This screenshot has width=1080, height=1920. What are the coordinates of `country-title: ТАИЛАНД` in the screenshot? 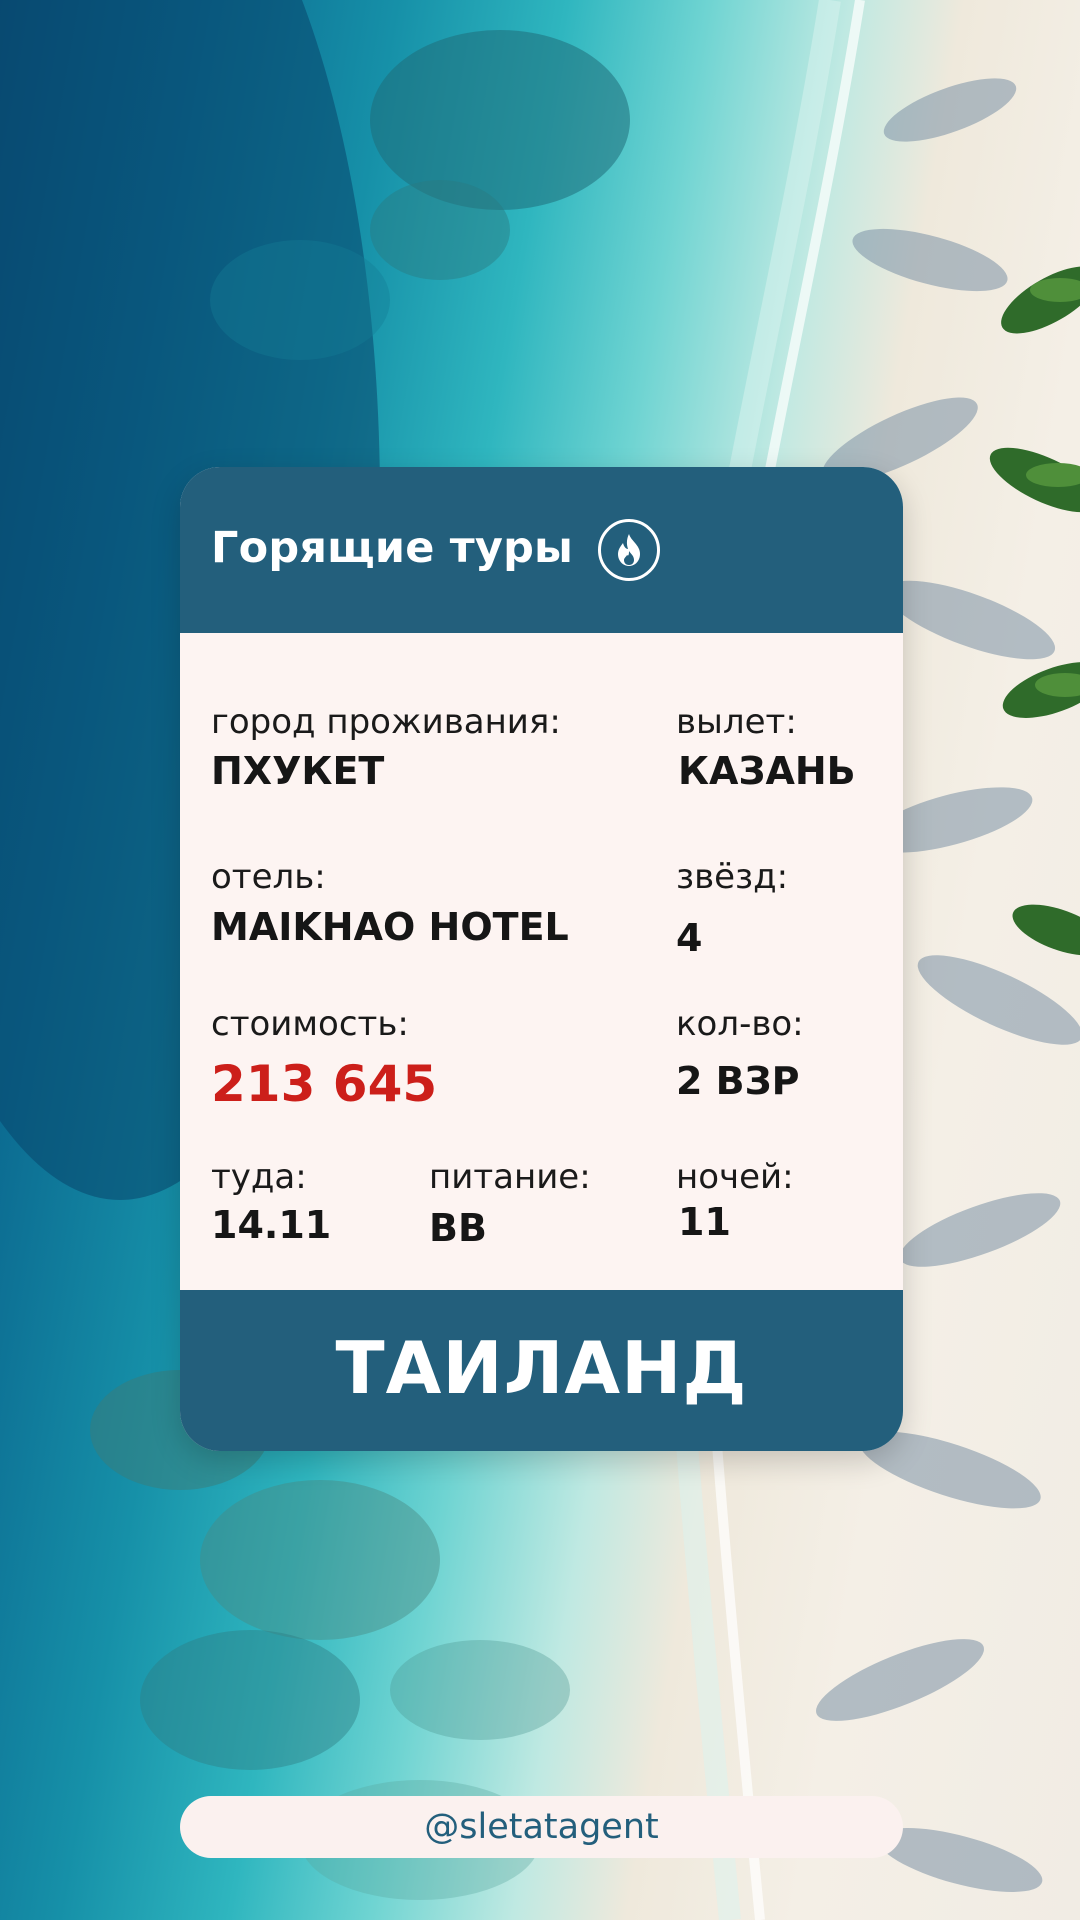 It's located at (541, 1368).